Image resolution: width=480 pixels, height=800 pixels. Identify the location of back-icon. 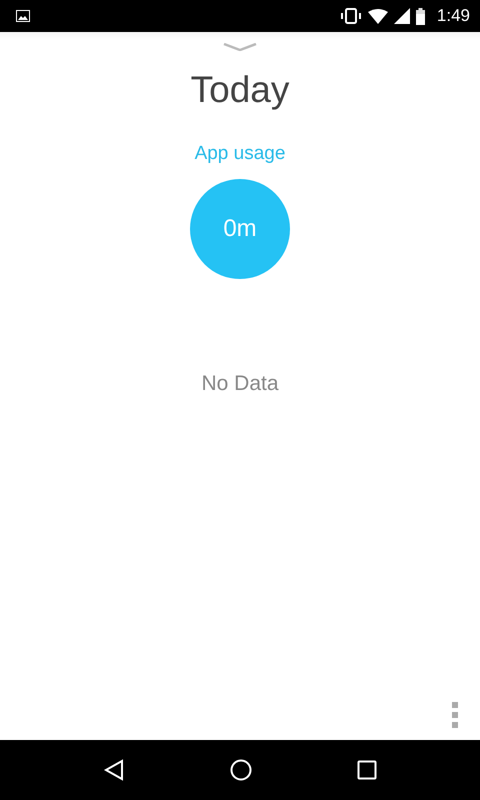
(113, 770).